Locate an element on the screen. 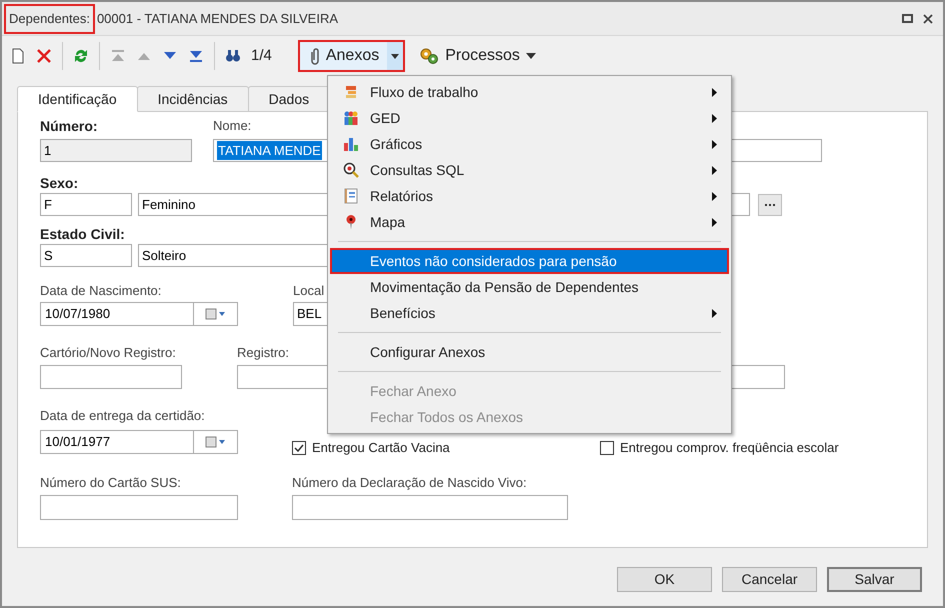 This screenshot has width=945, height=608. restore-icon is located at coordinates (907, 18).